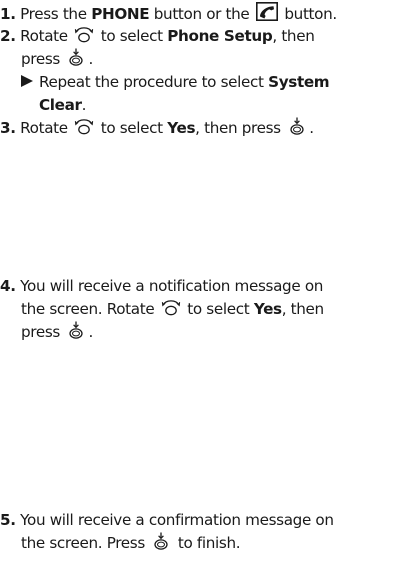 This screenshot has width=420, height=566. Describe the element at coordinates (157, 127) in the screenshot. I see `step-3-line-1: 3. Rotate to select Yes, then press .` at that location.